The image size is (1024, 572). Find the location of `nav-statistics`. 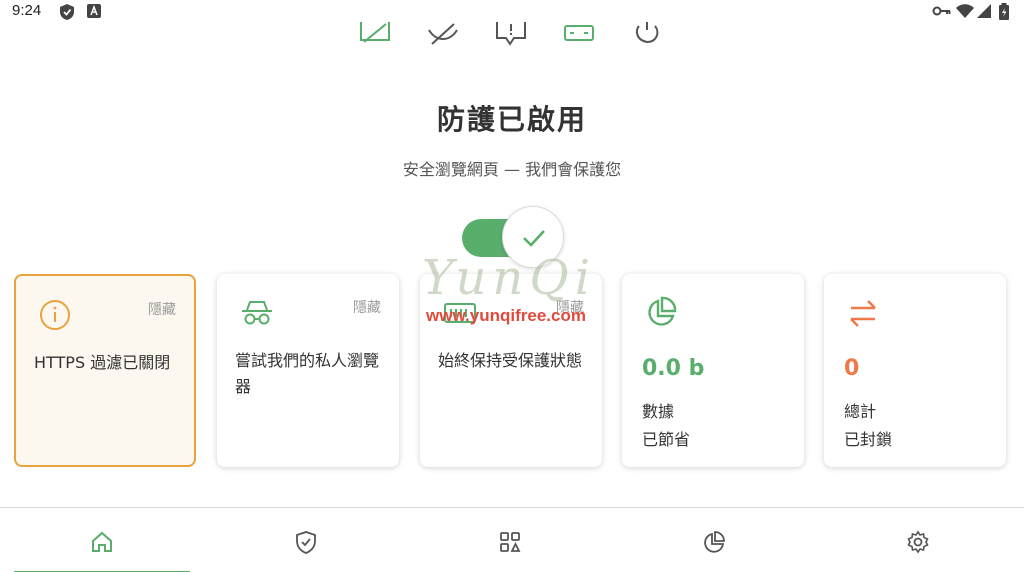

nav-statistics is located at coordinates (714, 540).